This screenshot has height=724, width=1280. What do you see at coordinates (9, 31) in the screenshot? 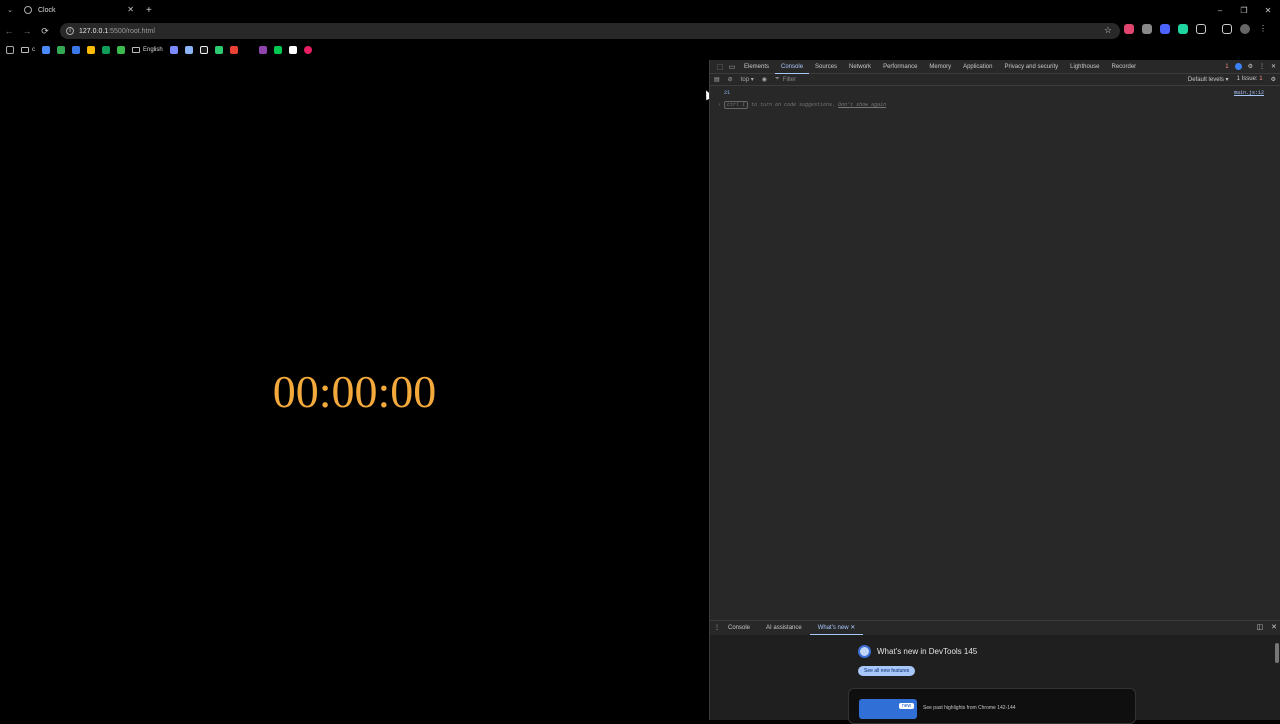
I see `back-icon: ←` at bounding box center [9, 31].